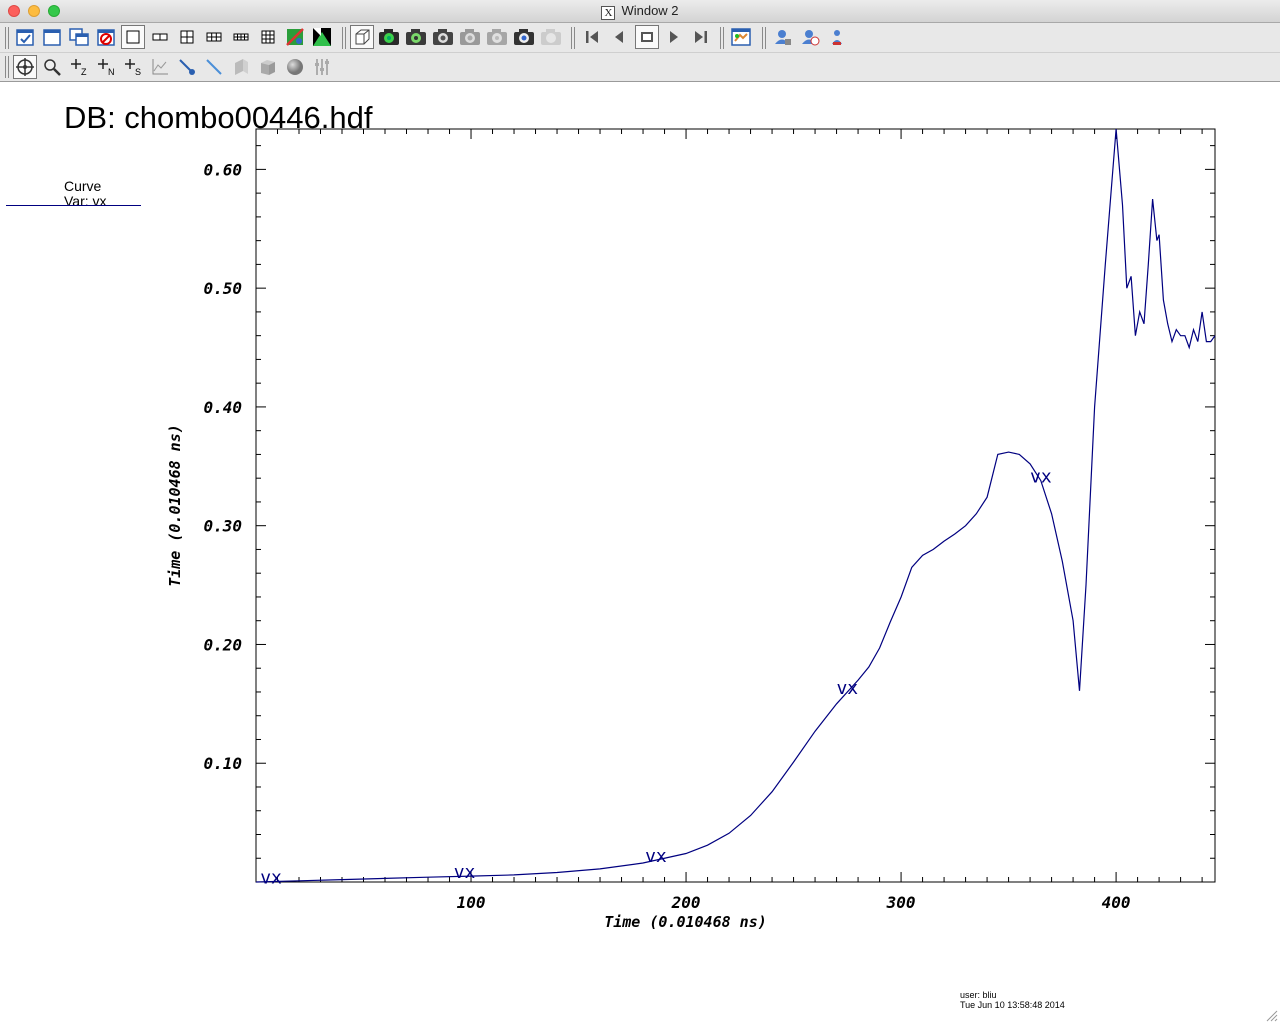  I want to click on y-tick-label: 0.40, so click(222, 407).